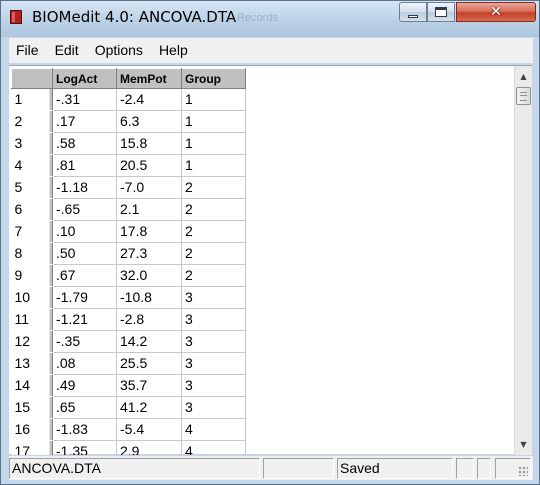 This screenshot has height=485, width=540. Describe the element at coordinates (32, 341) in the screenshot. I see `row-number: 12` at that location.